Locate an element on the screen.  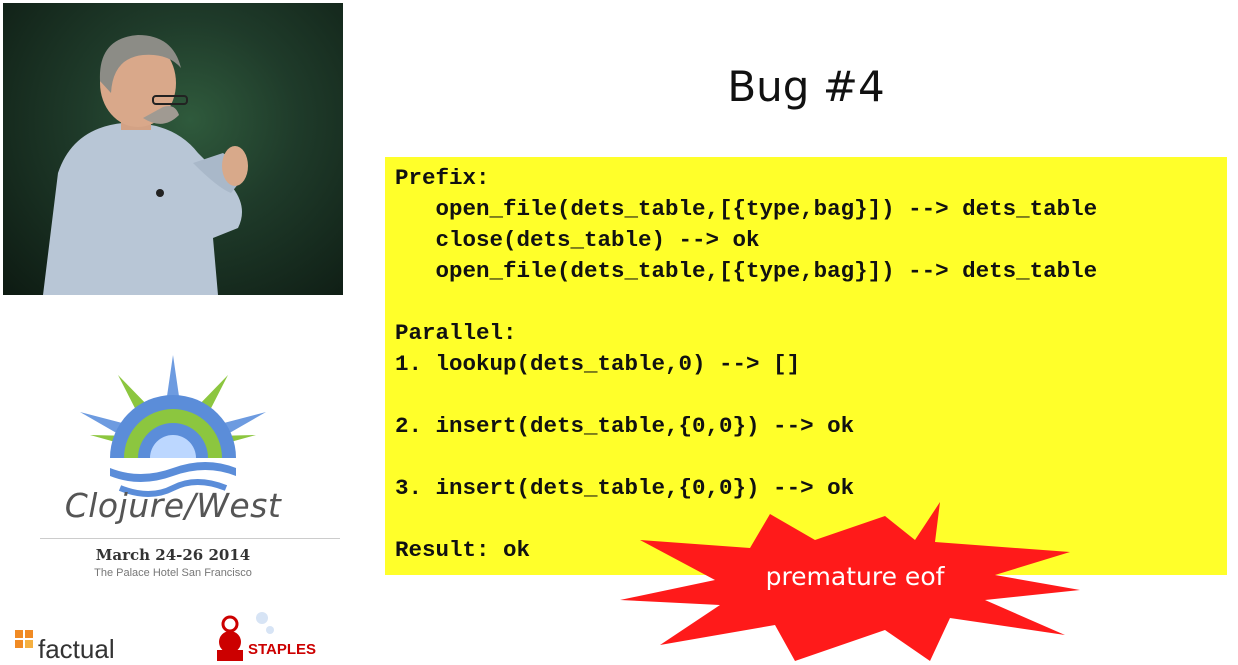
conference-date: March 24-26 2014 is located at coordinates (173, 555).